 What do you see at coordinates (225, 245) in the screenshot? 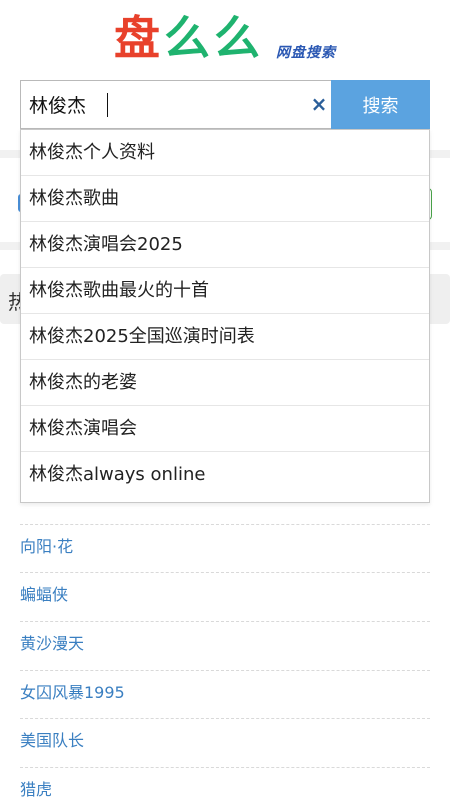
I see `suggestion-item: 林俊杰演唱会2025` at bounding box center [225, 245].